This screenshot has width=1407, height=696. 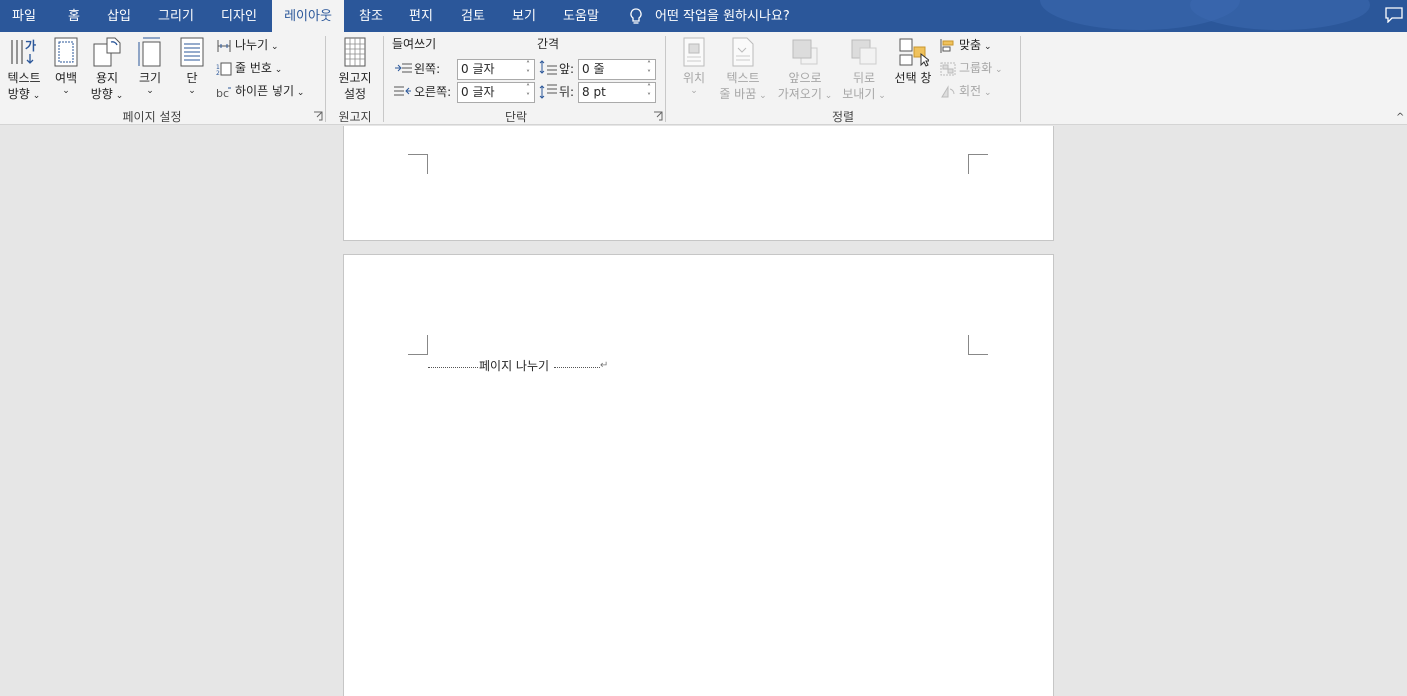 I want to click on tab-home: 홈, so click(x=74, y=16).